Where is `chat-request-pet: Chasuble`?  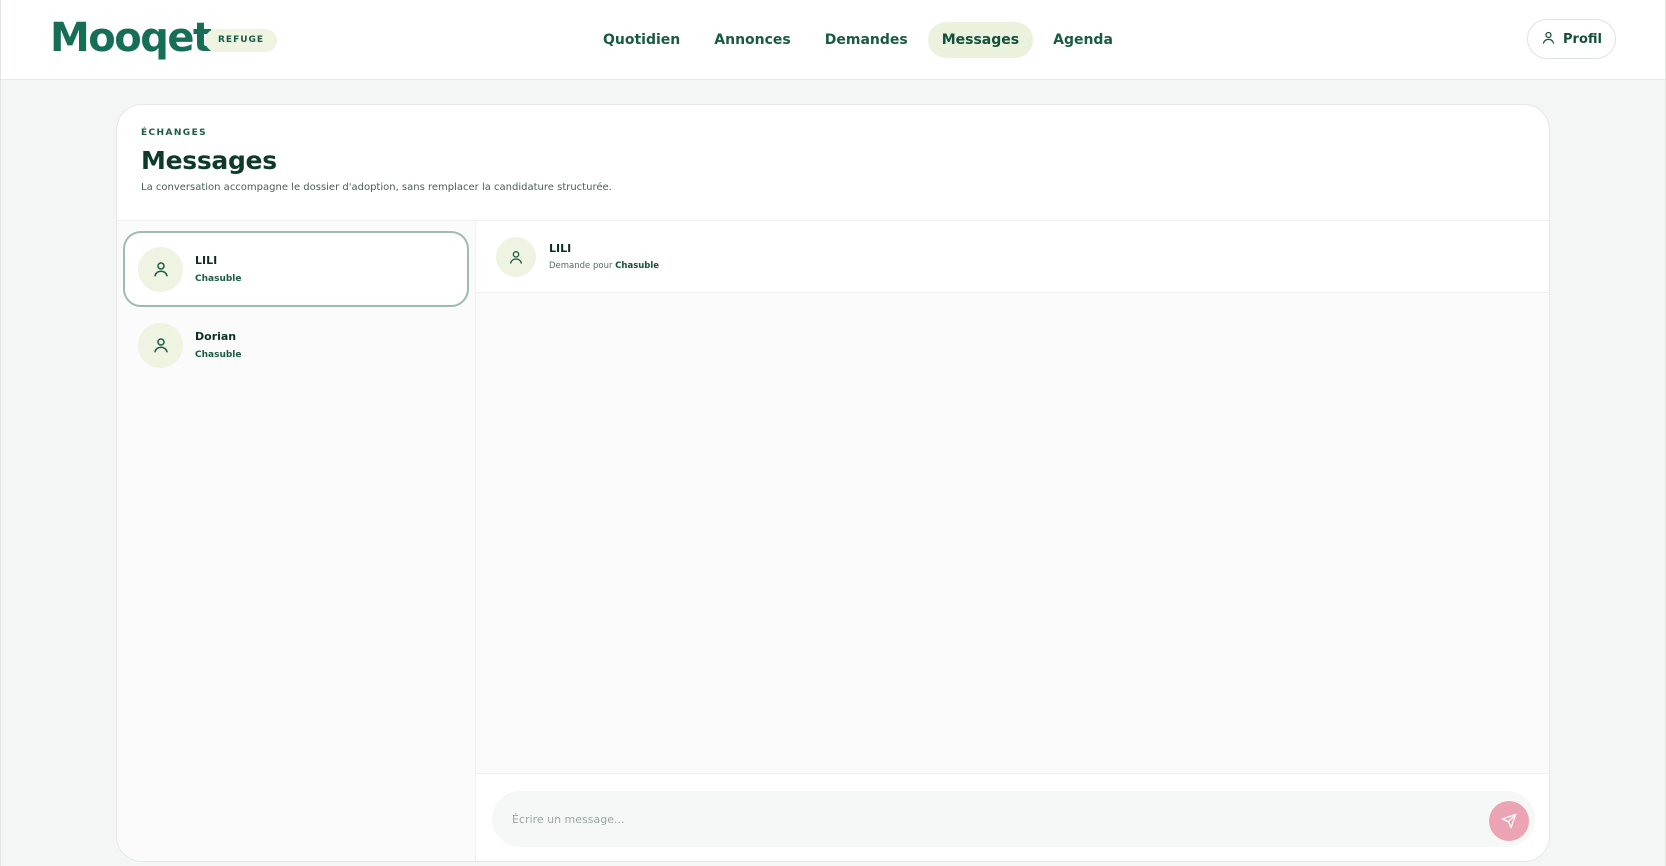
chat-request-pet: Chasuble is located at coordinates (637, 266).